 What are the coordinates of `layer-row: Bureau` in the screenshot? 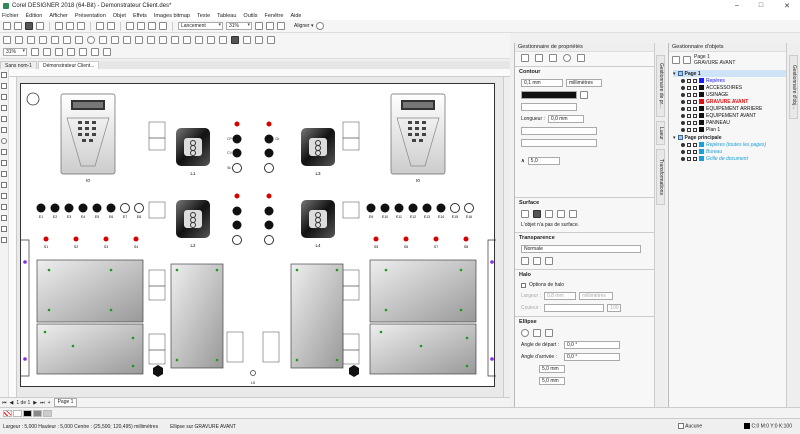 It's located at (729, 151).